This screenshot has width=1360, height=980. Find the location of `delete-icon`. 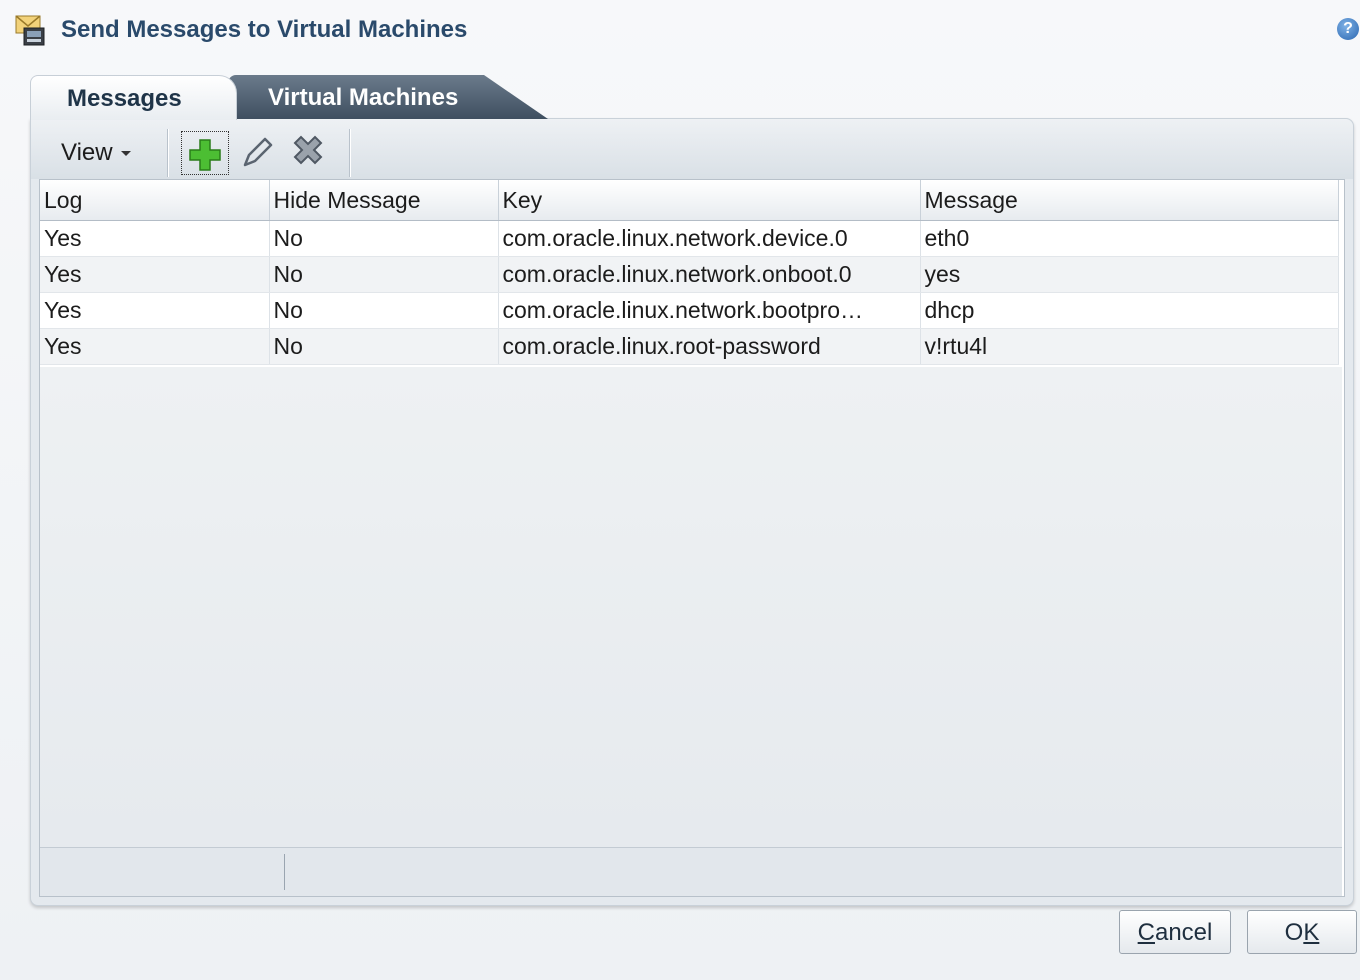

delete-icon is located at coordinates (308, 150).